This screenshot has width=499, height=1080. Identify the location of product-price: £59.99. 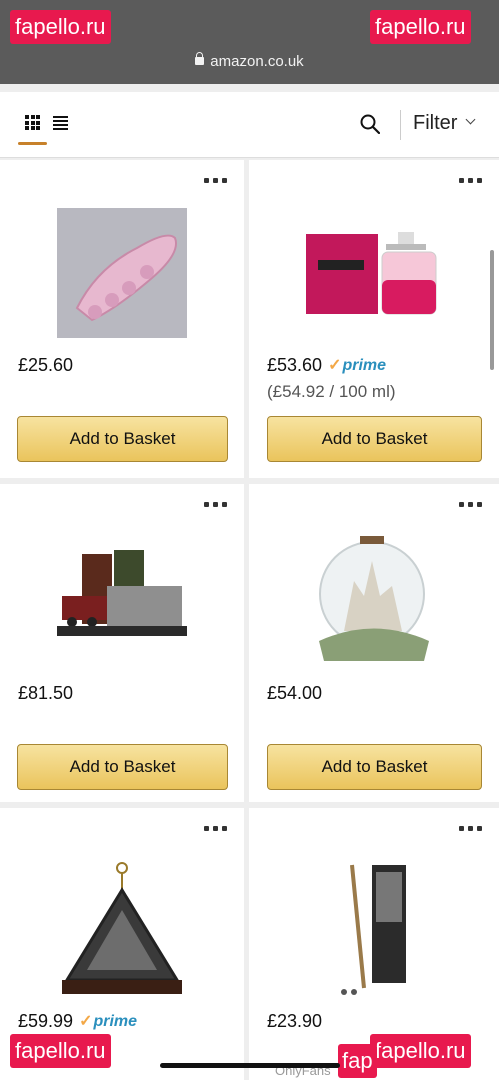
(46, 1021).